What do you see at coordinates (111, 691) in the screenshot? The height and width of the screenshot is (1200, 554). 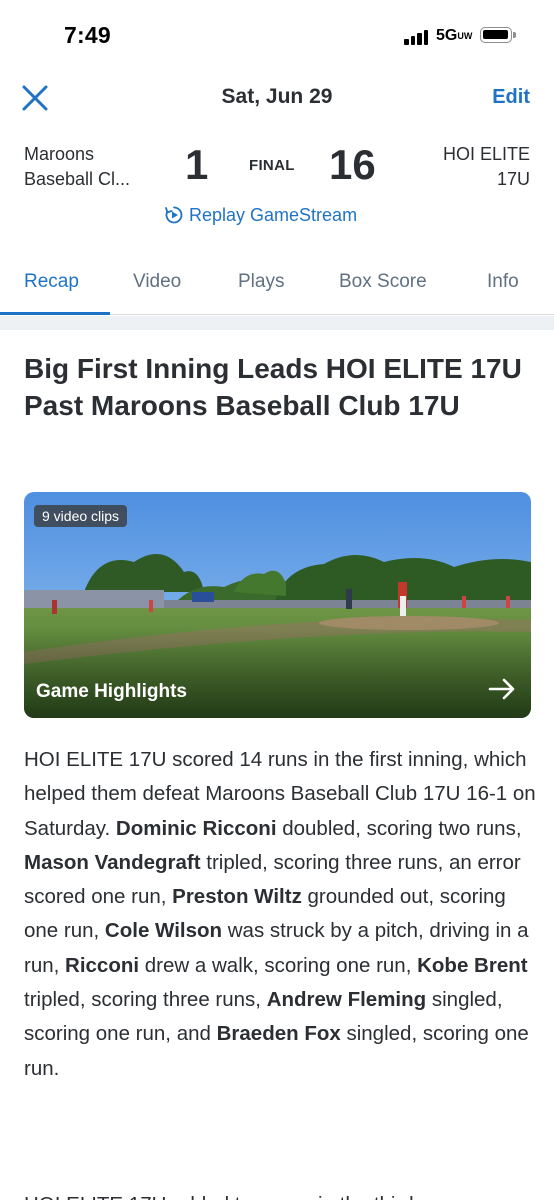 I see `game-highlights-label: Game Highlights` at bounding box center [111, 691].